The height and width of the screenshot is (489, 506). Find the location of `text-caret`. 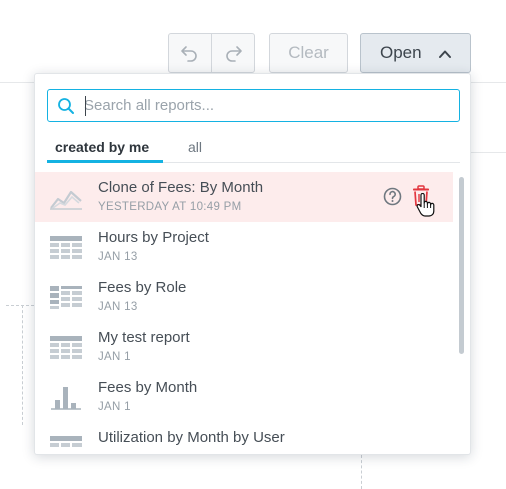

text-caret is located at coordinates (85, 106).